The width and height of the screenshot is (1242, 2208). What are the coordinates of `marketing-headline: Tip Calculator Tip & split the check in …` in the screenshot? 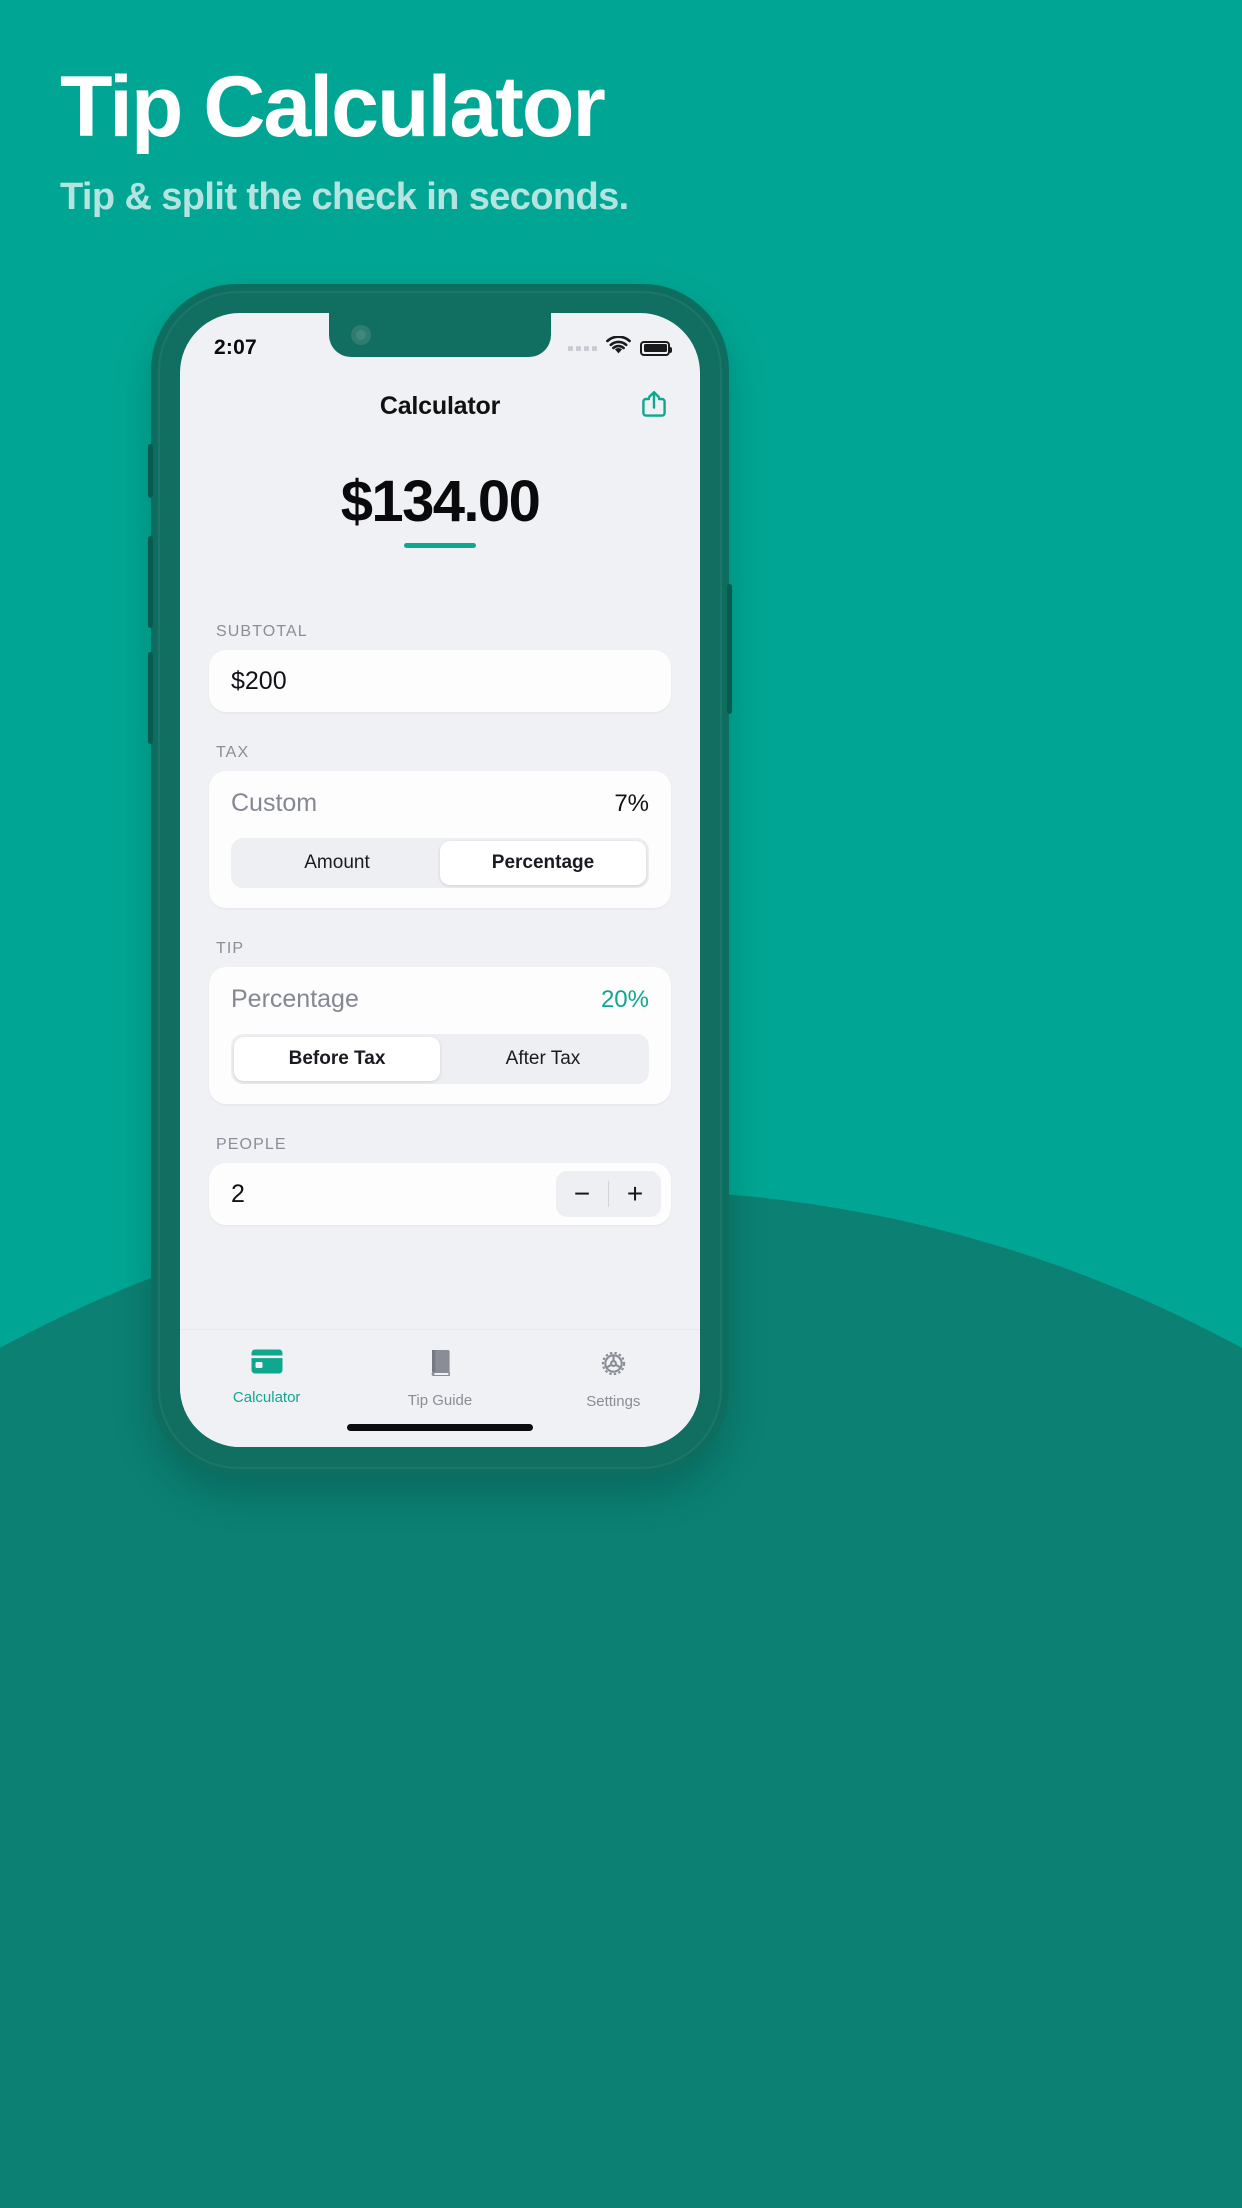 It's located at (610, 141).